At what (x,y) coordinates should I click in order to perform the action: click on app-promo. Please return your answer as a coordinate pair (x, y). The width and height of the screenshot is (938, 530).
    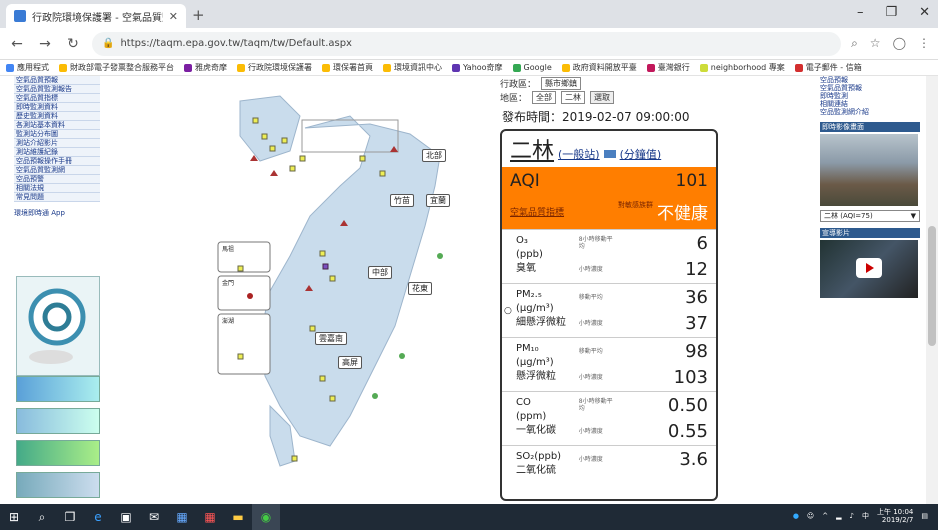
    Looking at the image, I should click on (58, 326).